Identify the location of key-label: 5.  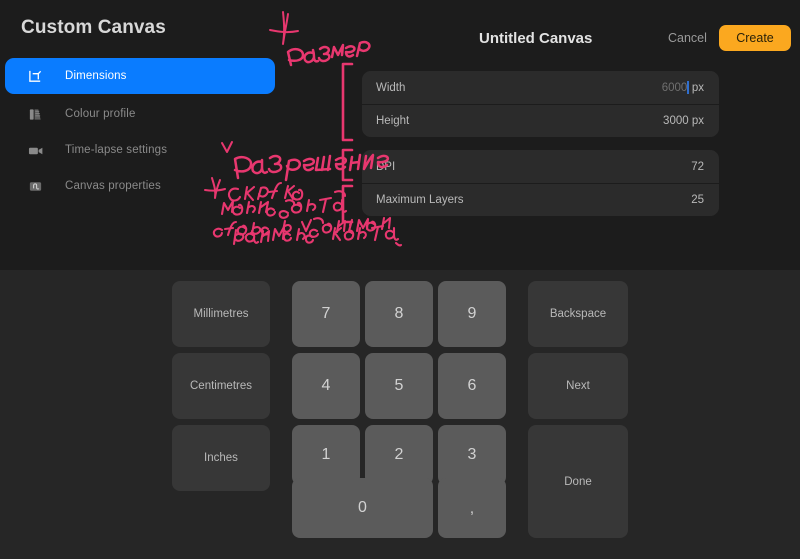
(399, 385).